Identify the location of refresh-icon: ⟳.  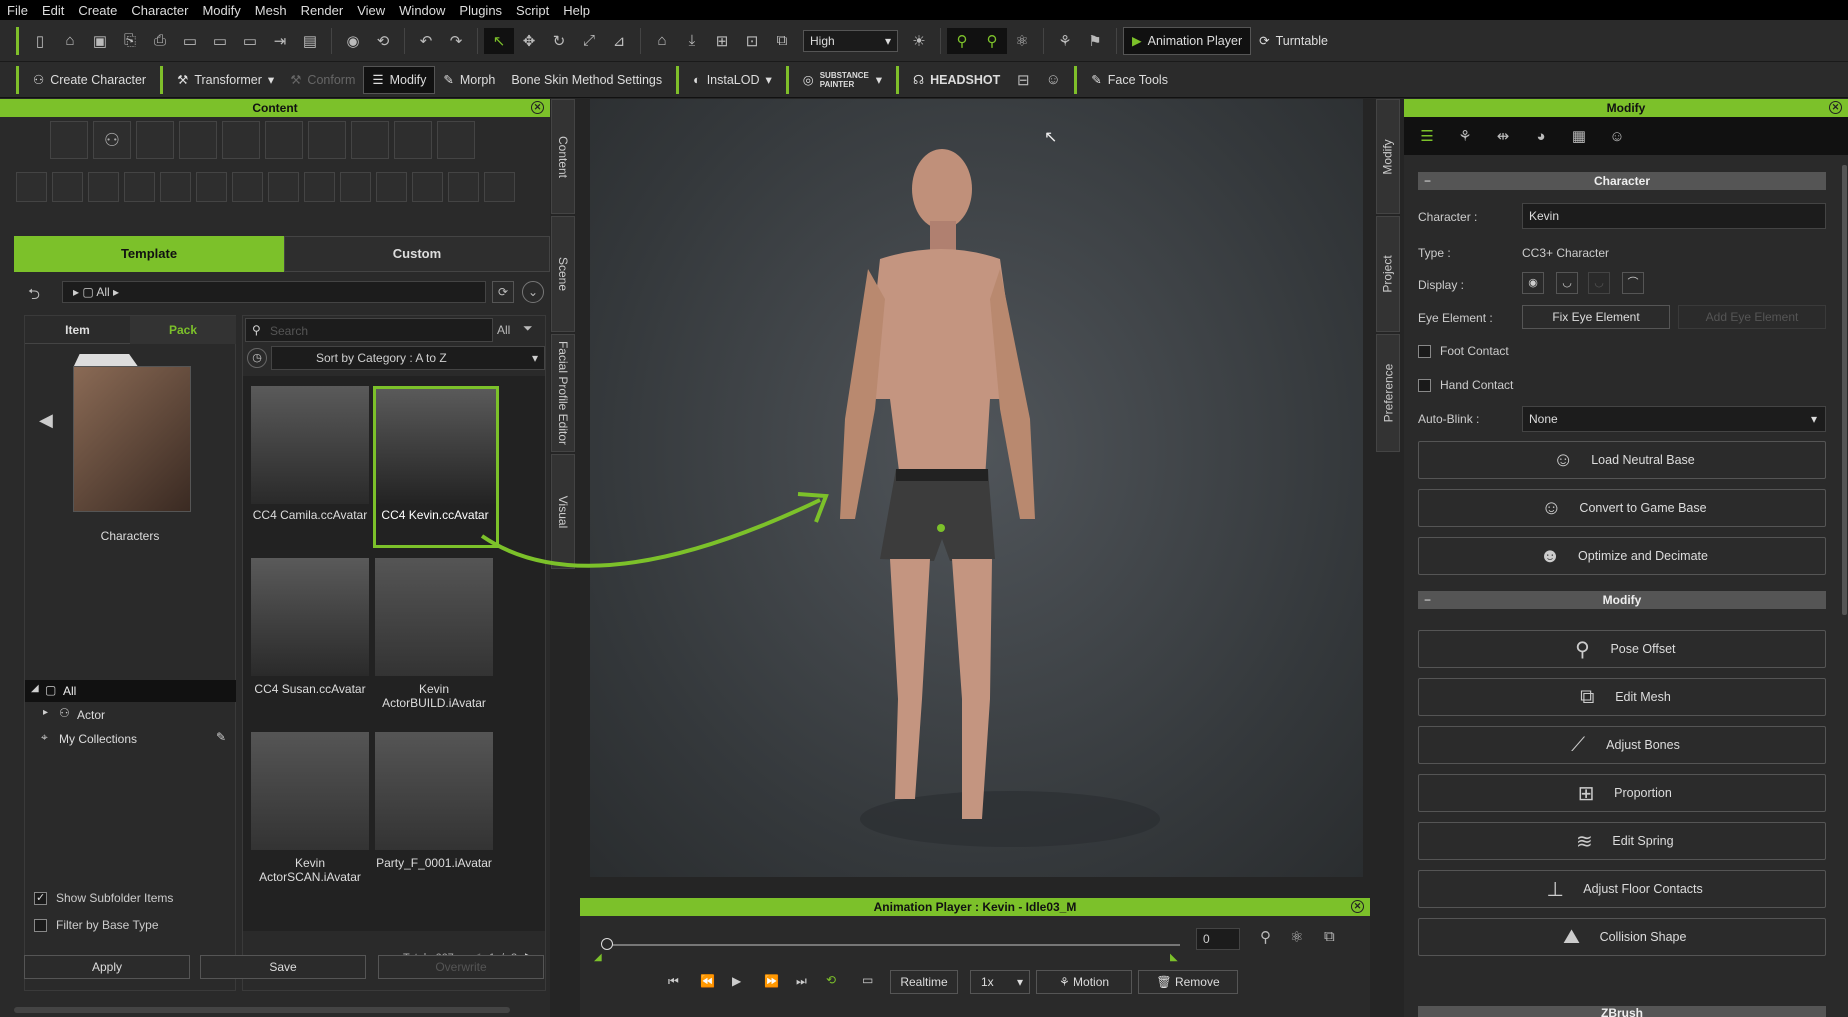
(503, 292).